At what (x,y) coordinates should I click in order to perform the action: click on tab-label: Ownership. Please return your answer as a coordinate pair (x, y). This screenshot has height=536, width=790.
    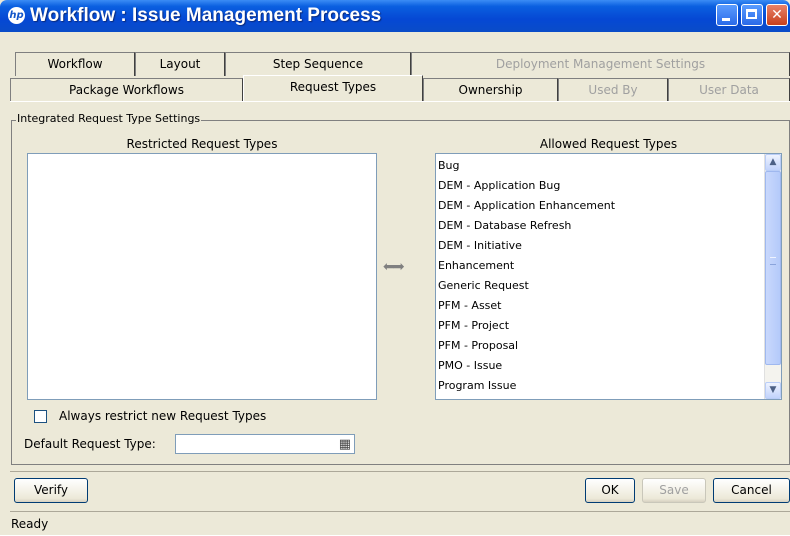
    Looking at the image, I should click on (490, 90).